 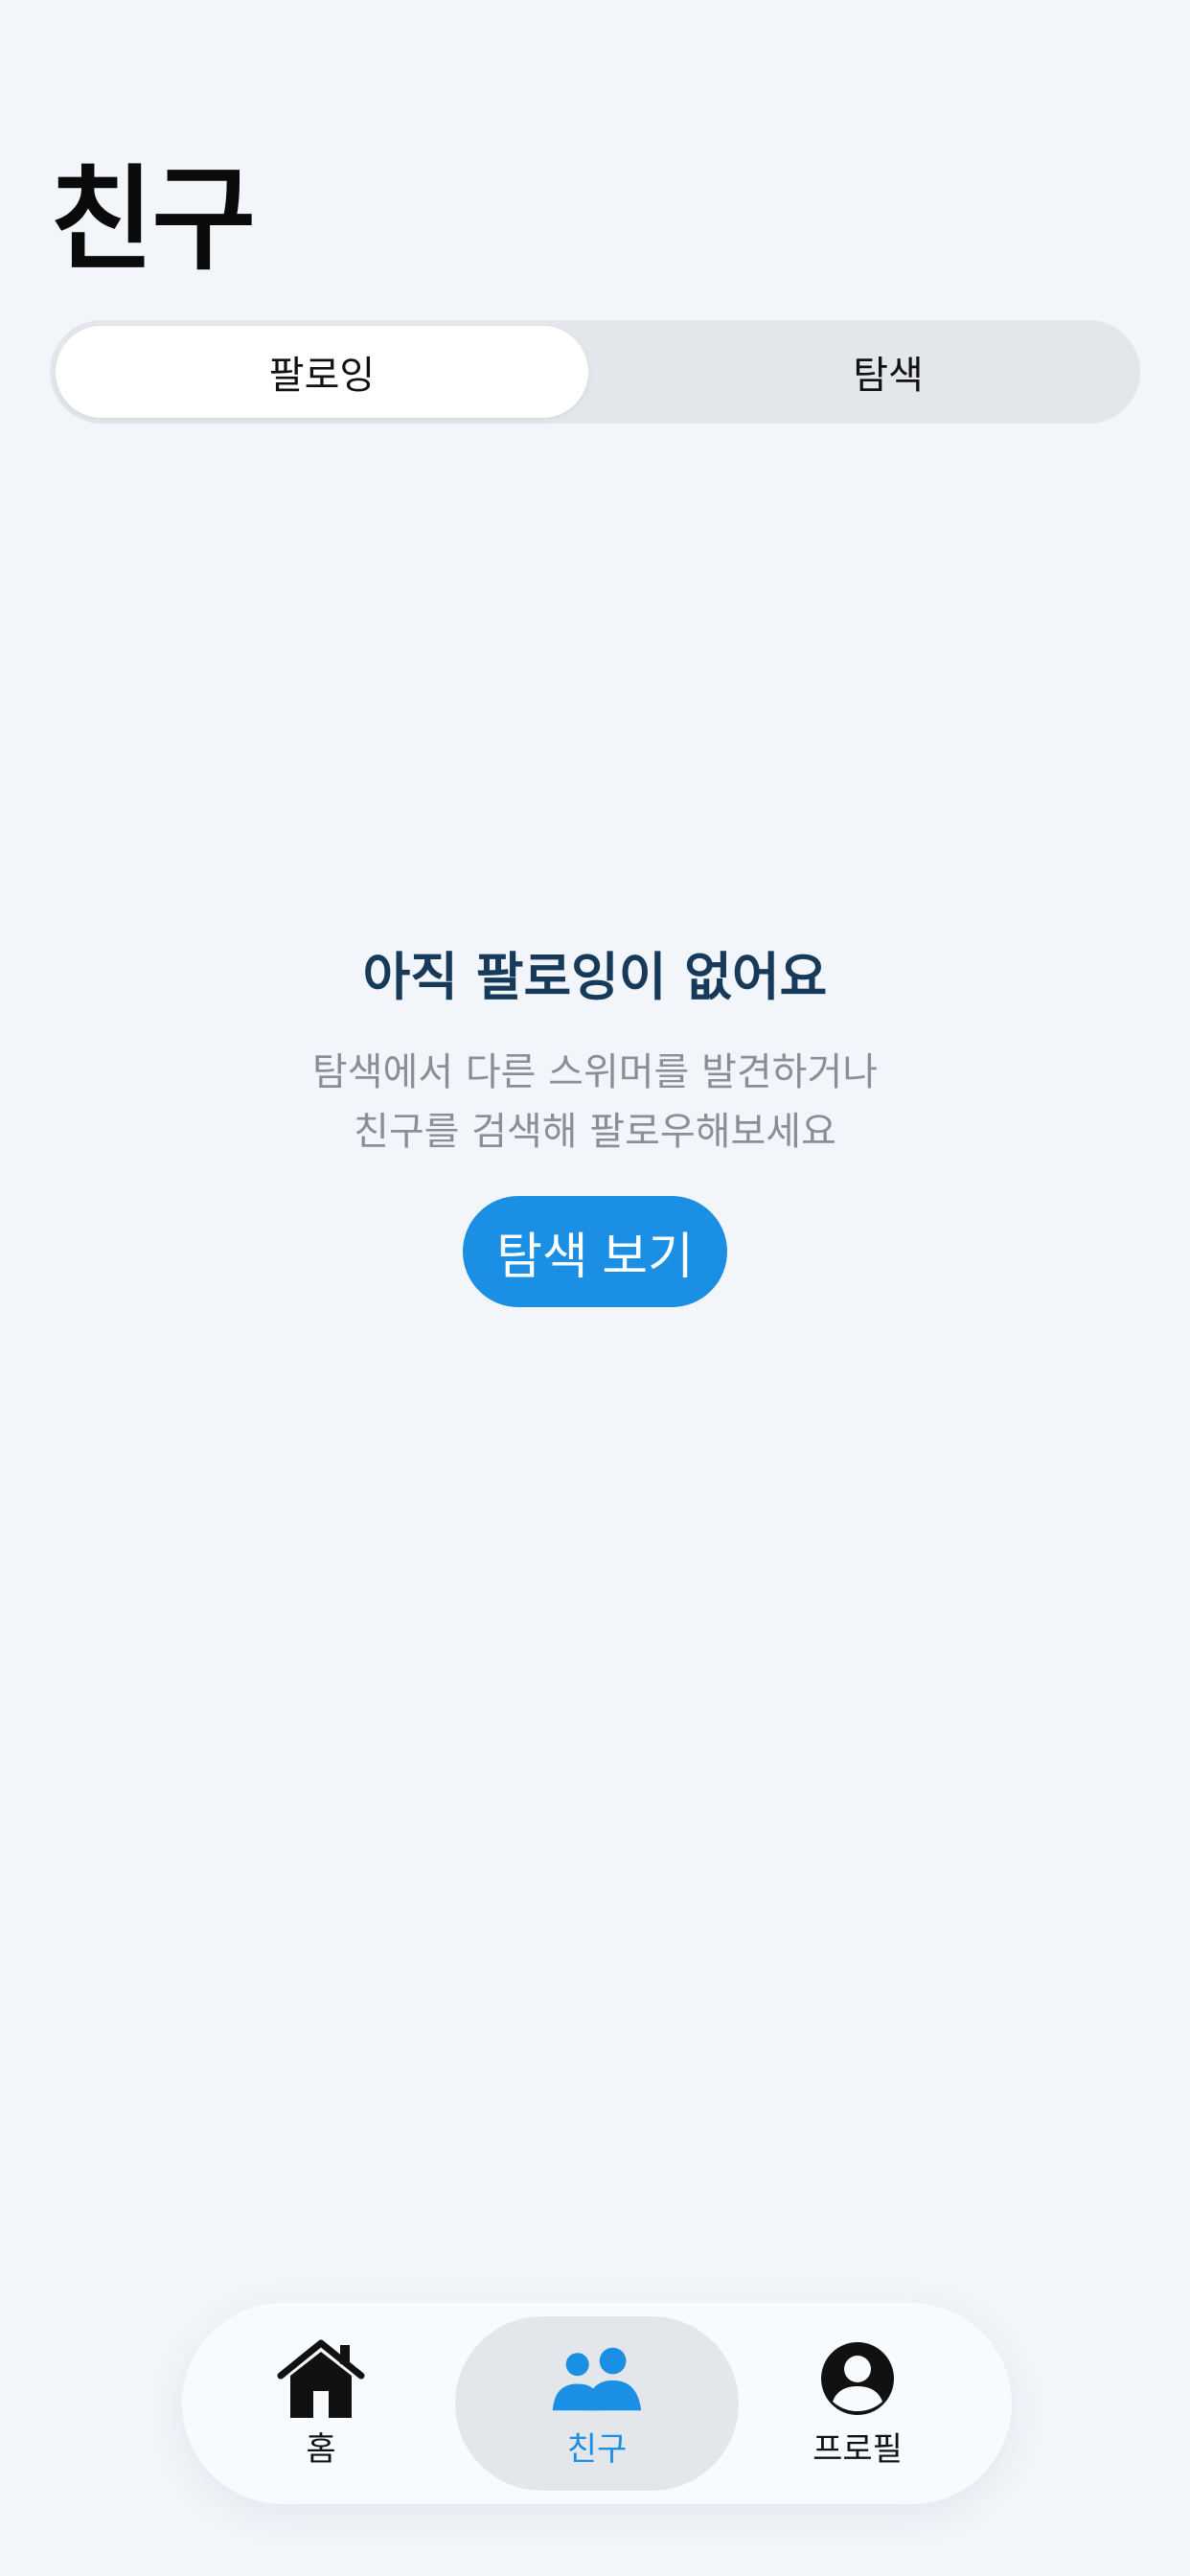 I want to click on empty-state-desc-line-1: 탐색에서 다른 스위머를 발견하거나, so click(x=595, y=1072).